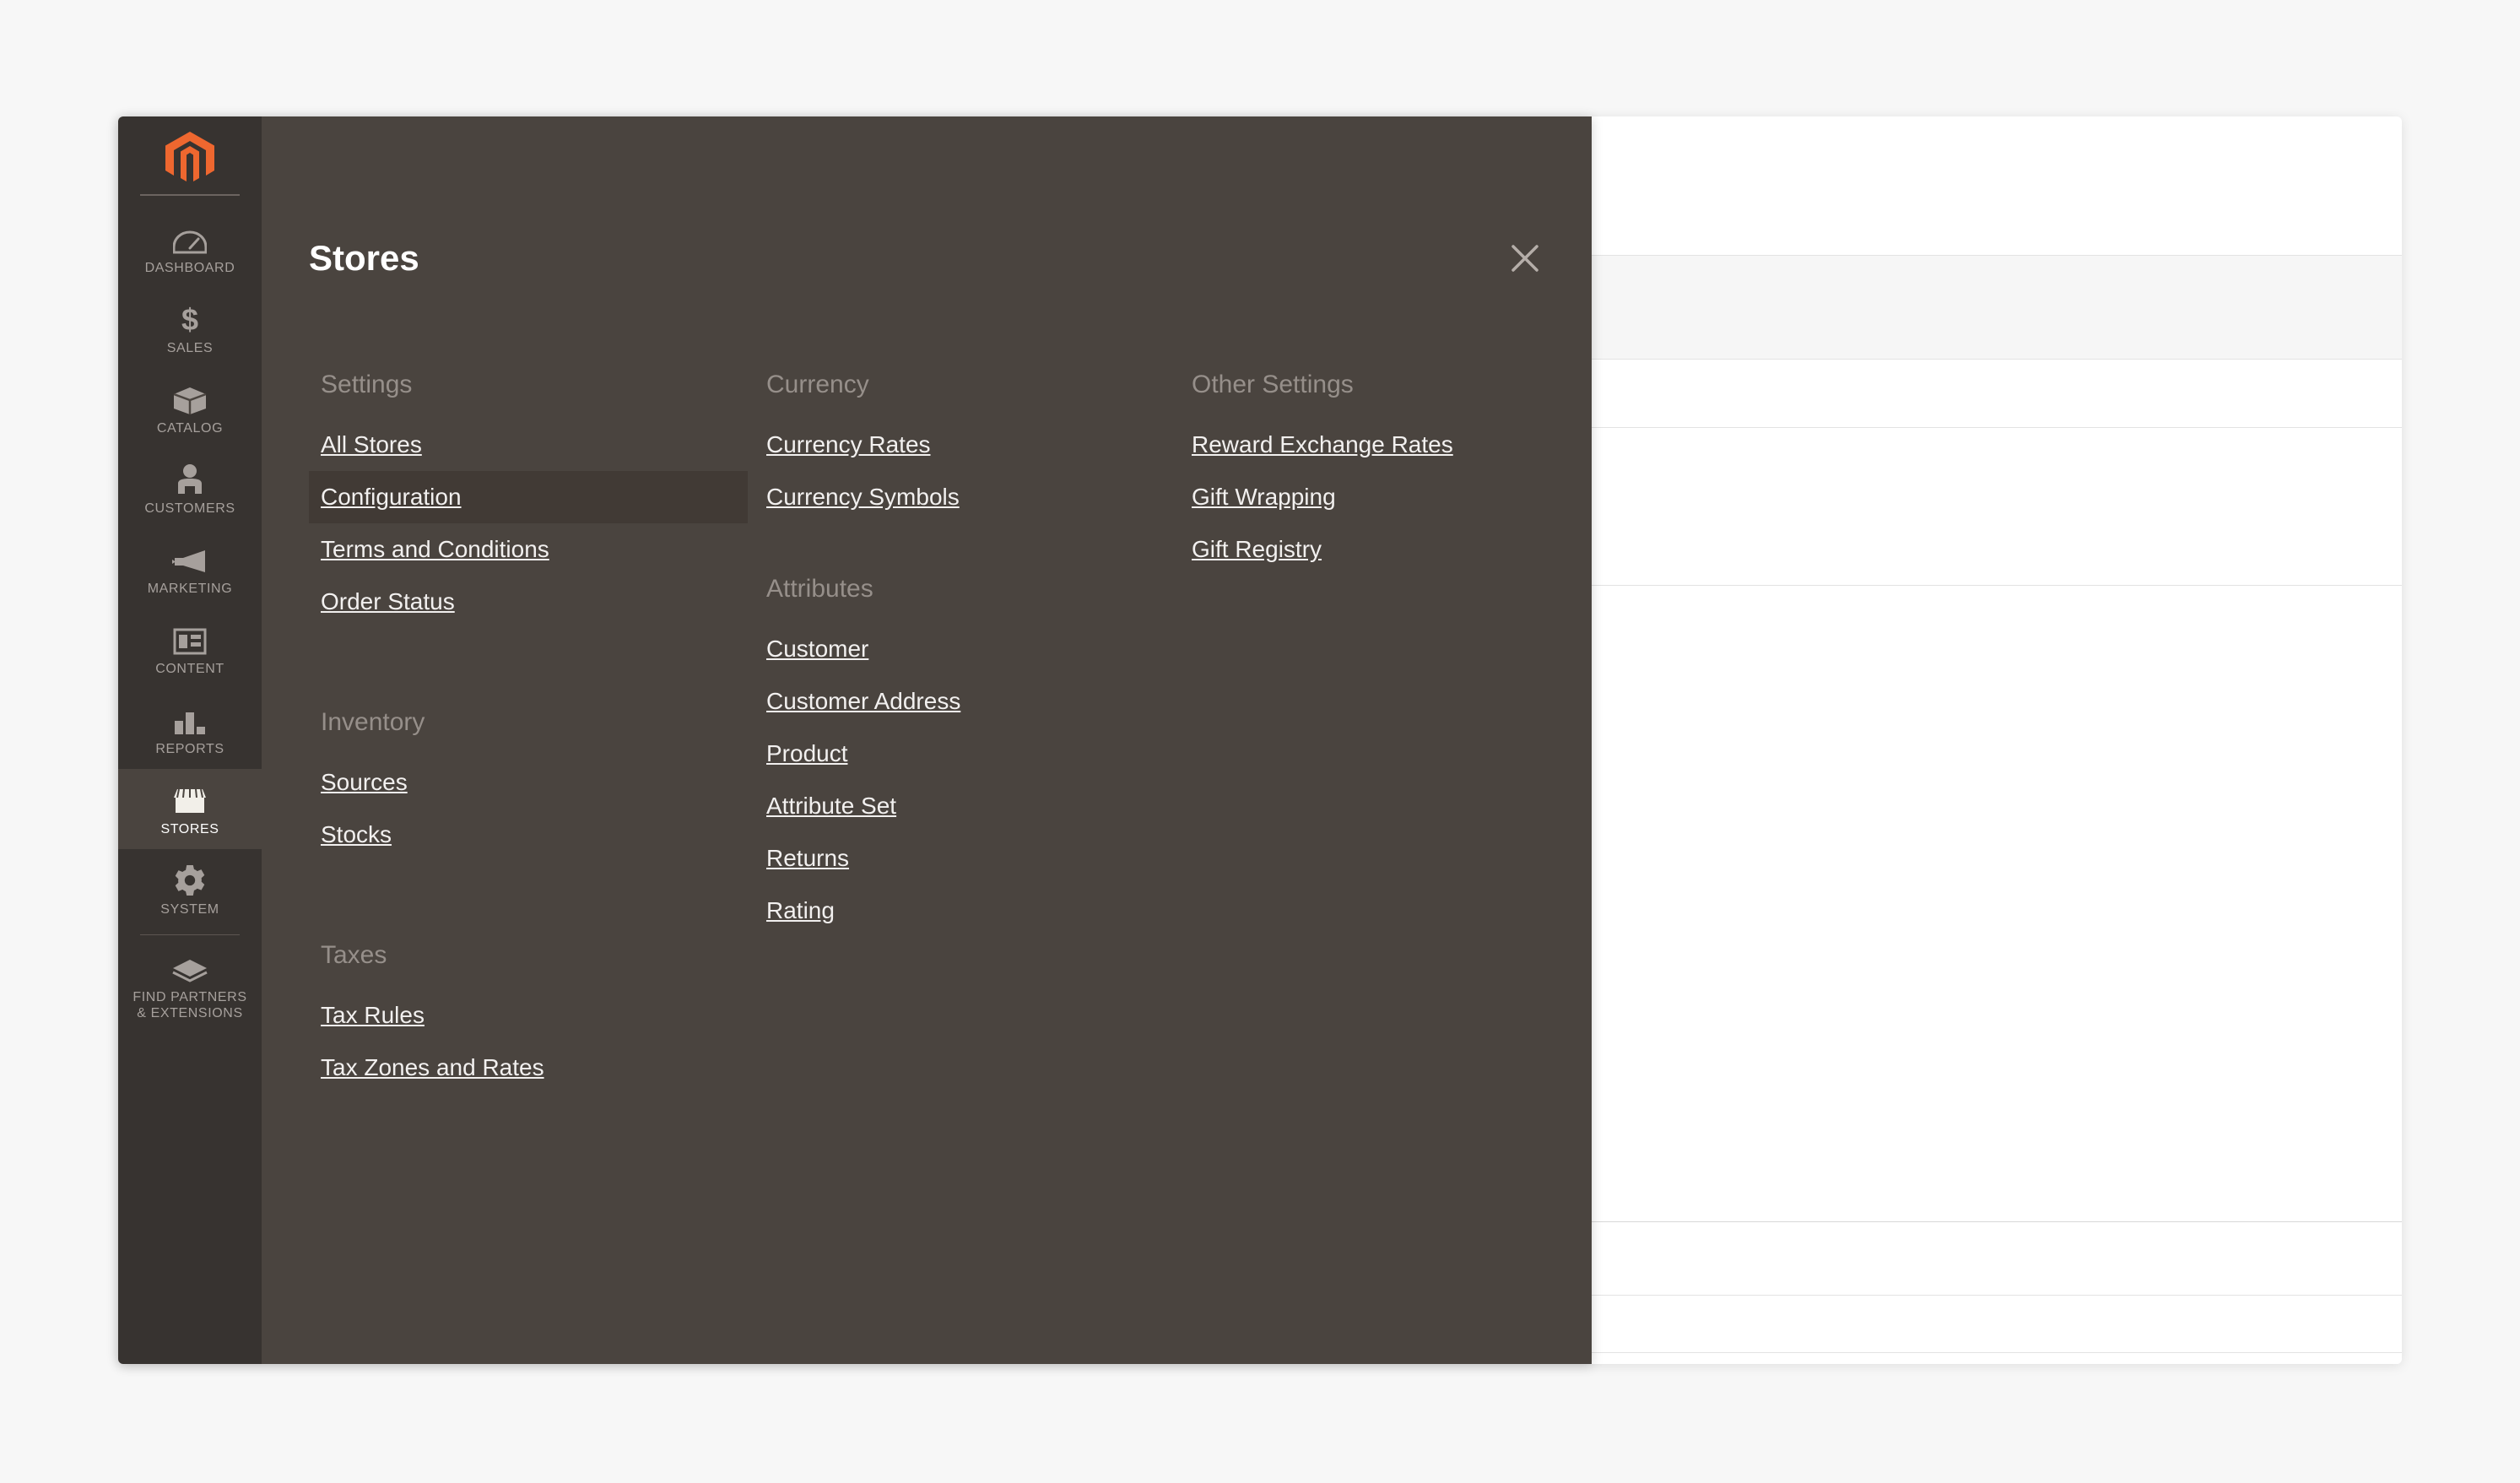  What do you see at coordinates (965, 497) in the screenshot?
I see `menu-item-currency-symbols: Currency Symbols` at bounding box center [965, 497].